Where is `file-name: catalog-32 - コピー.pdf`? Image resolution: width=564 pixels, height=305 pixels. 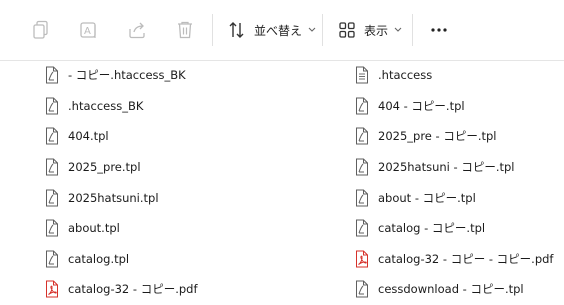 file-name: catalog-32 - コピー.pdf is located at coordinates (133, 289).